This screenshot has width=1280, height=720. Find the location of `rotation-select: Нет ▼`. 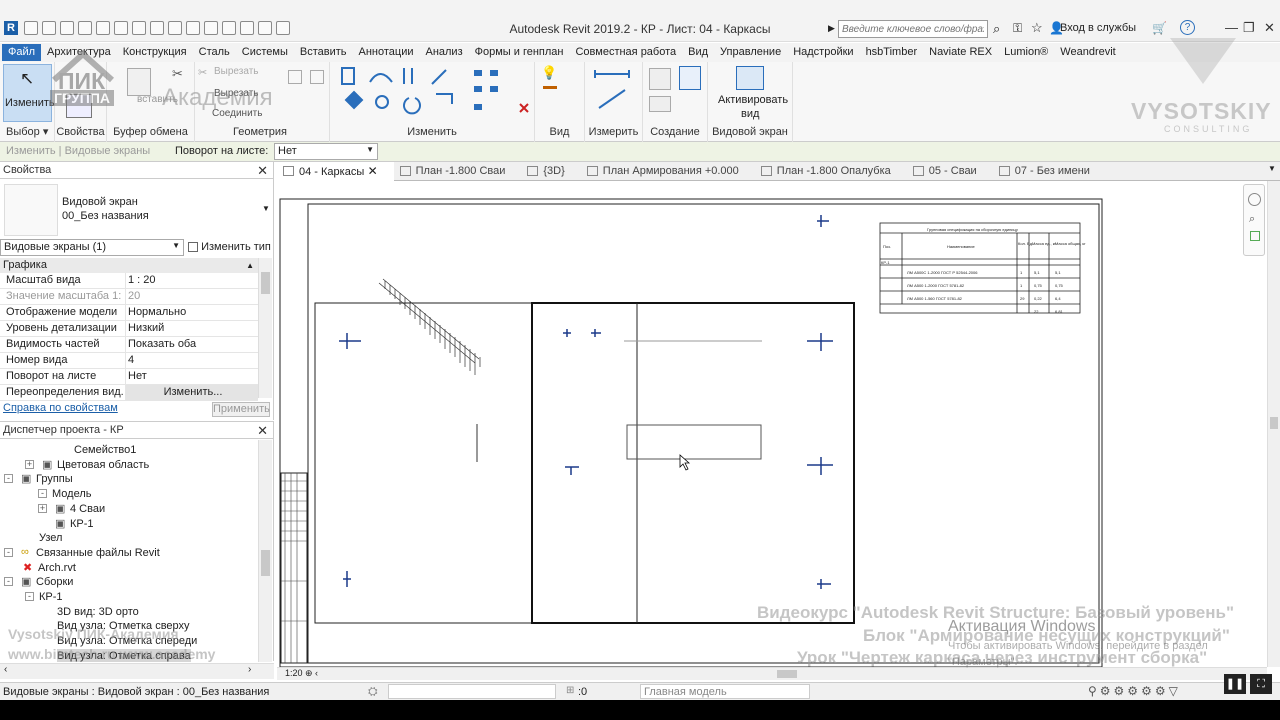

rotation-select: Нет ▼ is located at coordinates (326, 151).